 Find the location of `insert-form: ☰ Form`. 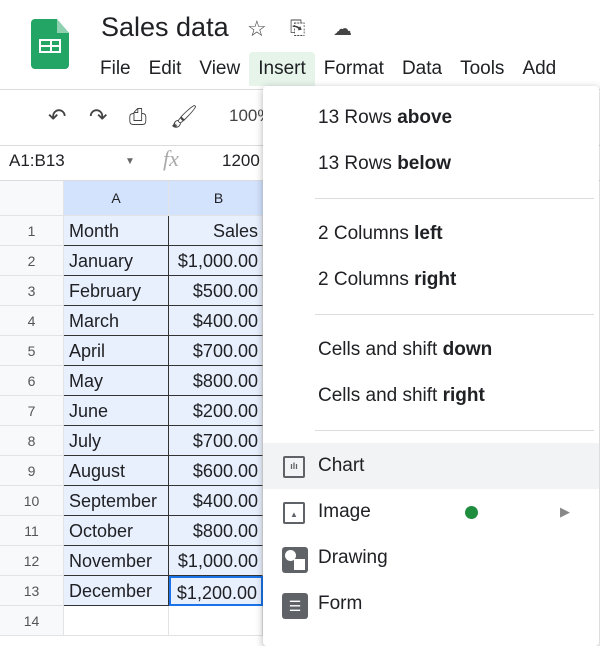

insert-form: ☰ Form is located at coordinates (431, 604).